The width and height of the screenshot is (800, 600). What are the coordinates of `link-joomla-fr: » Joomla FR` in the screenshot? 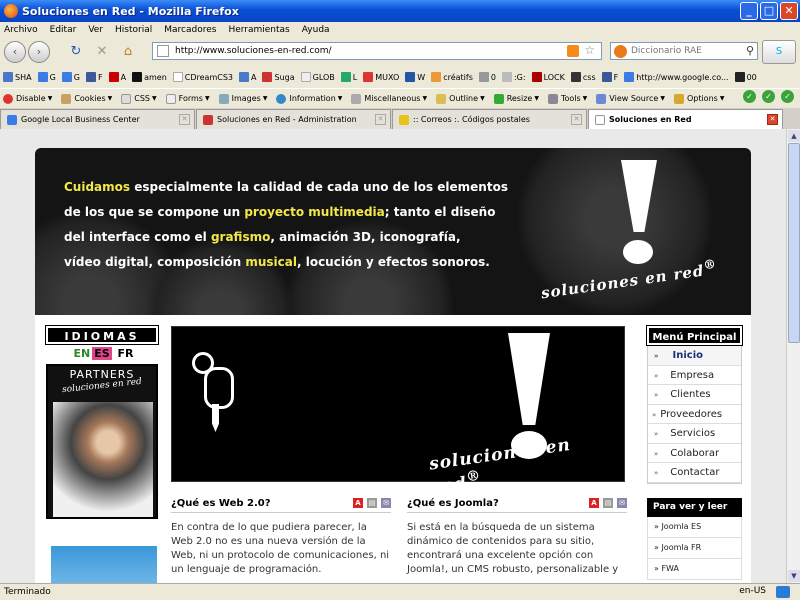 It's located at (694, 548).